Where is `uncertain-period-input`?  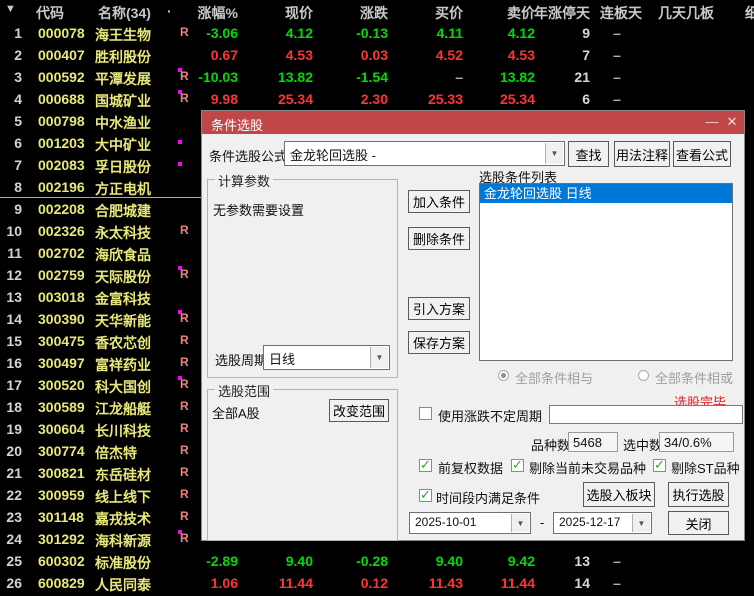 uncertain-period-input is located at coordinates (646, 414).